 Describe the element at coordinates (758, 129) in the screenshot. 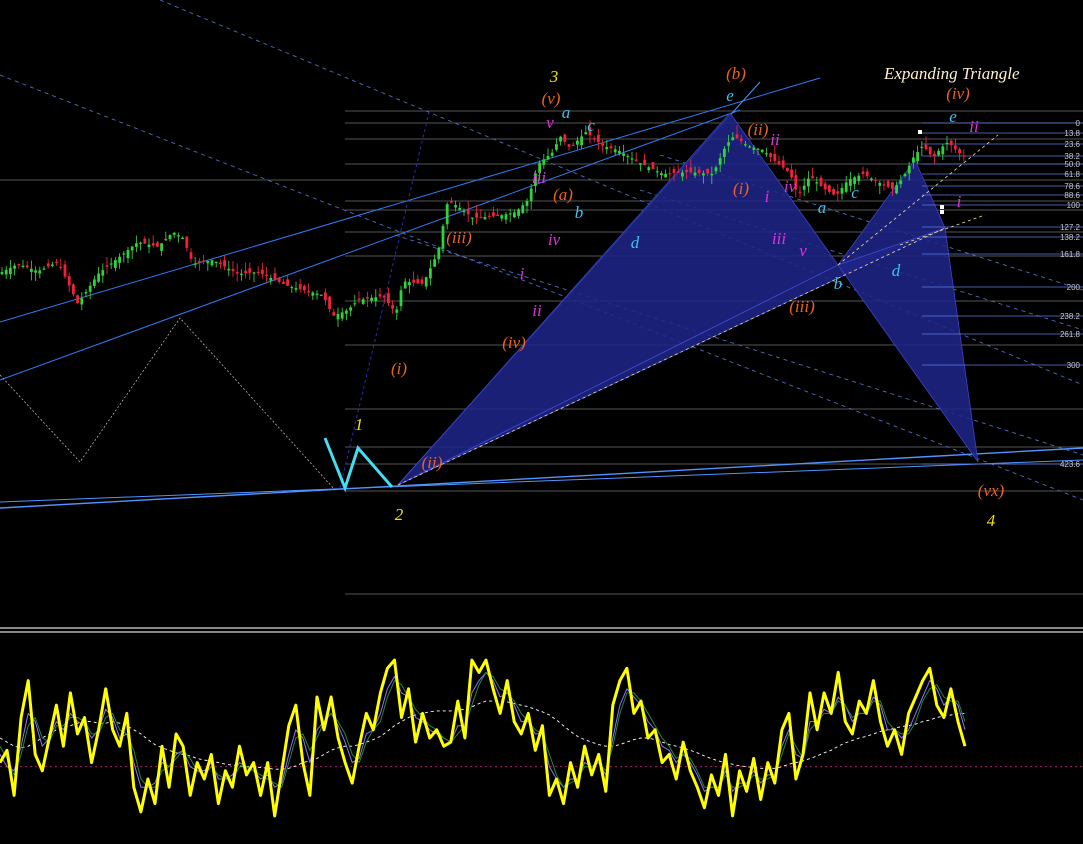

I see `wave-label: (ii)` at that location.